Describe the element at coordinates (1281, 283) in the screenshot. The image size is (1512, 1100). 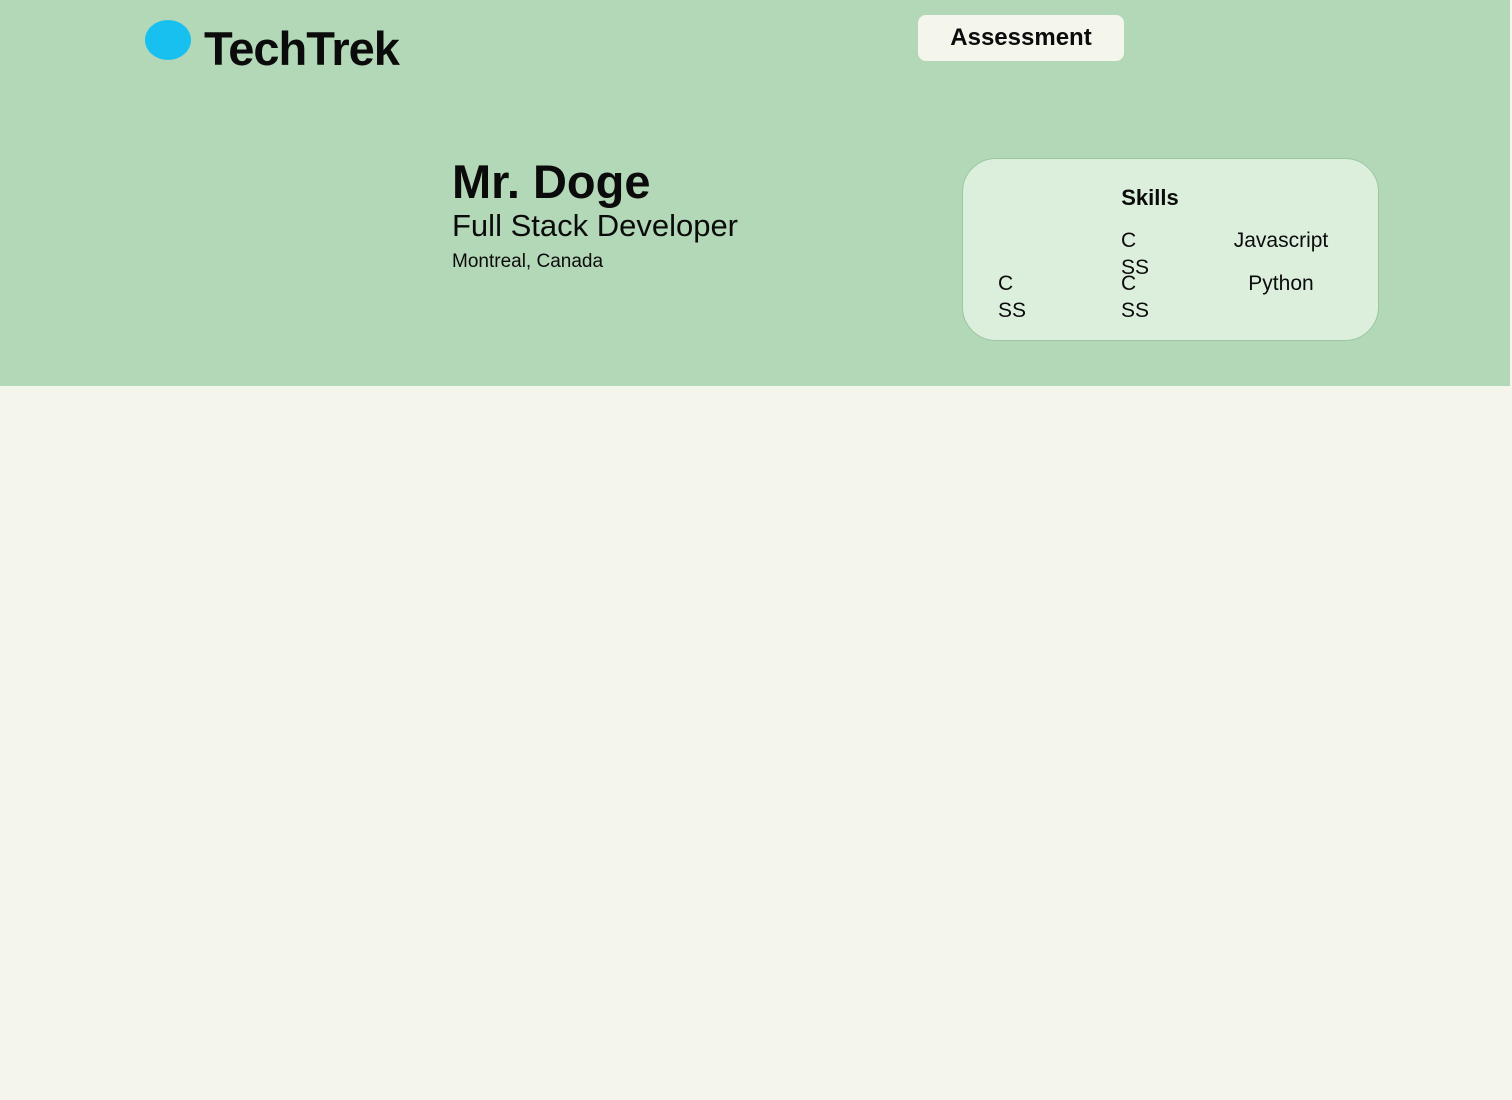
I see `skill-item: Python` at that location.